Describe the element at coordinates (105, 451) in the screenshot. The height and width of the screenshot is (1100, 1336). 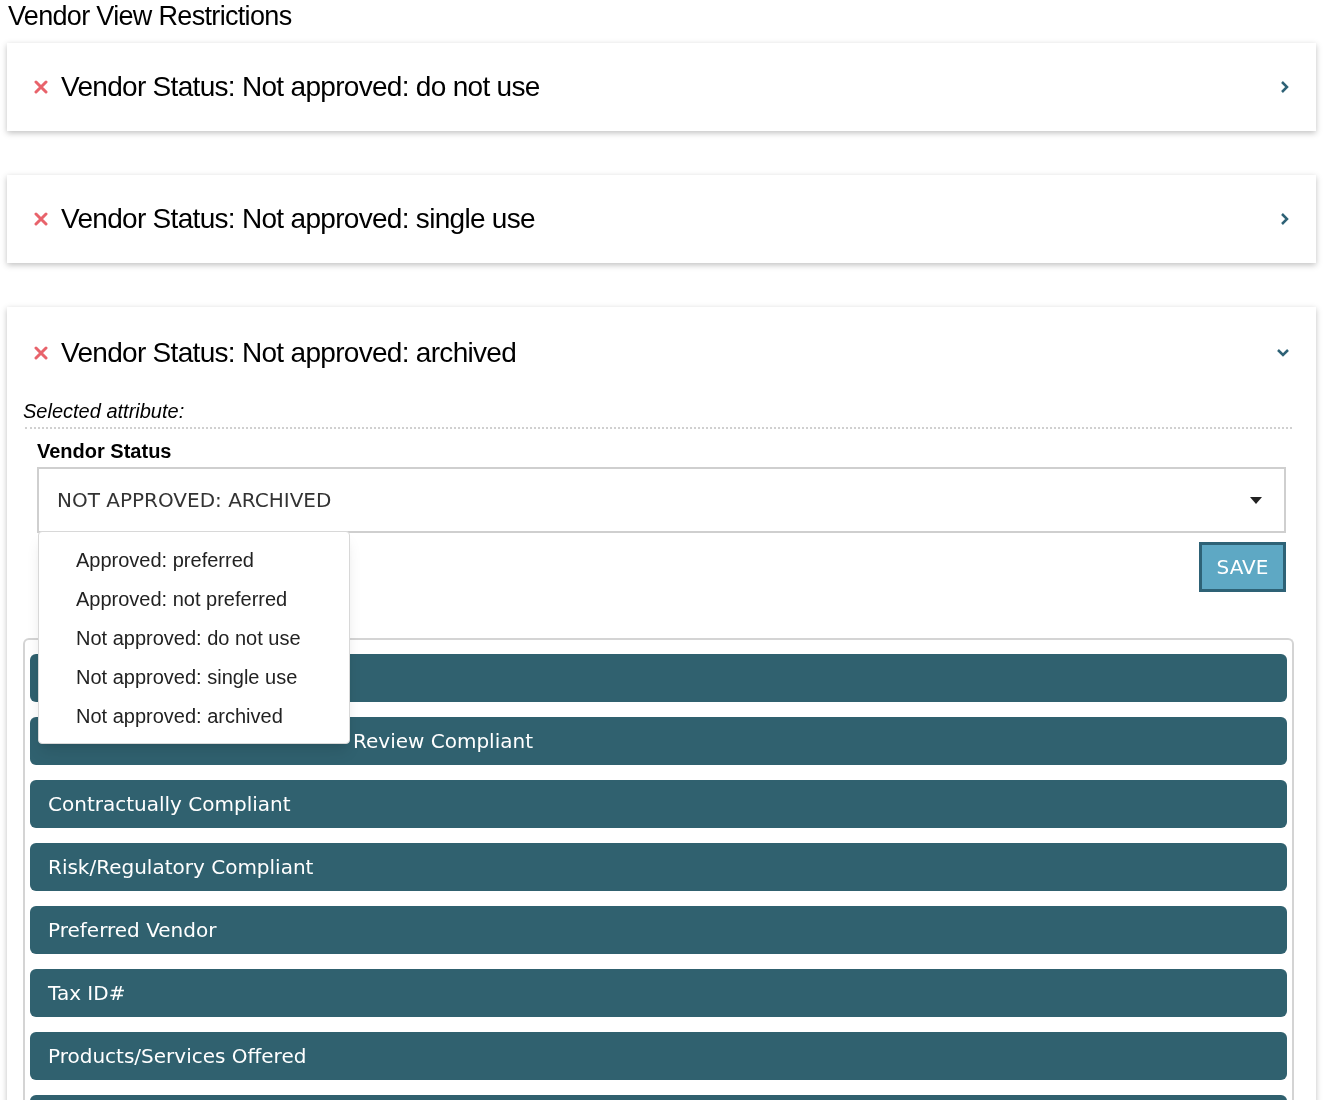
I see `field-label: Vendor Status` at that location.